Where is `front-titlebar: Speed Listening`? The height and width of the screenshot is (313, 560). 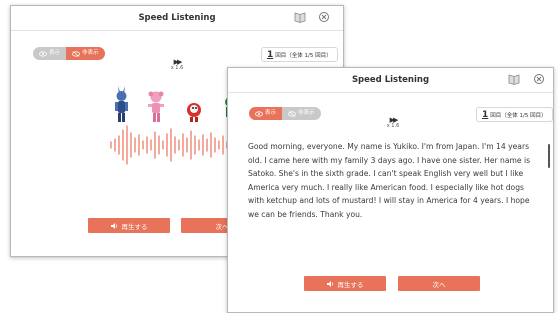
front-titlebar: Speed Listening is located at coordinates (390, 80).